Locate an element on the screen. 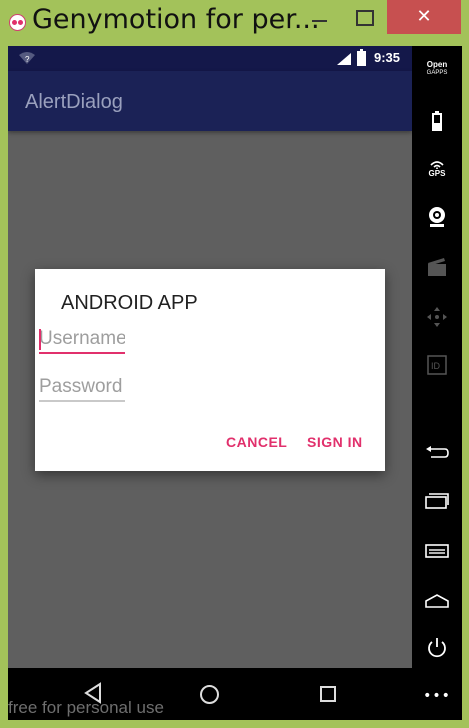  wifi-badge: ? is located at coordinates (27, 59).